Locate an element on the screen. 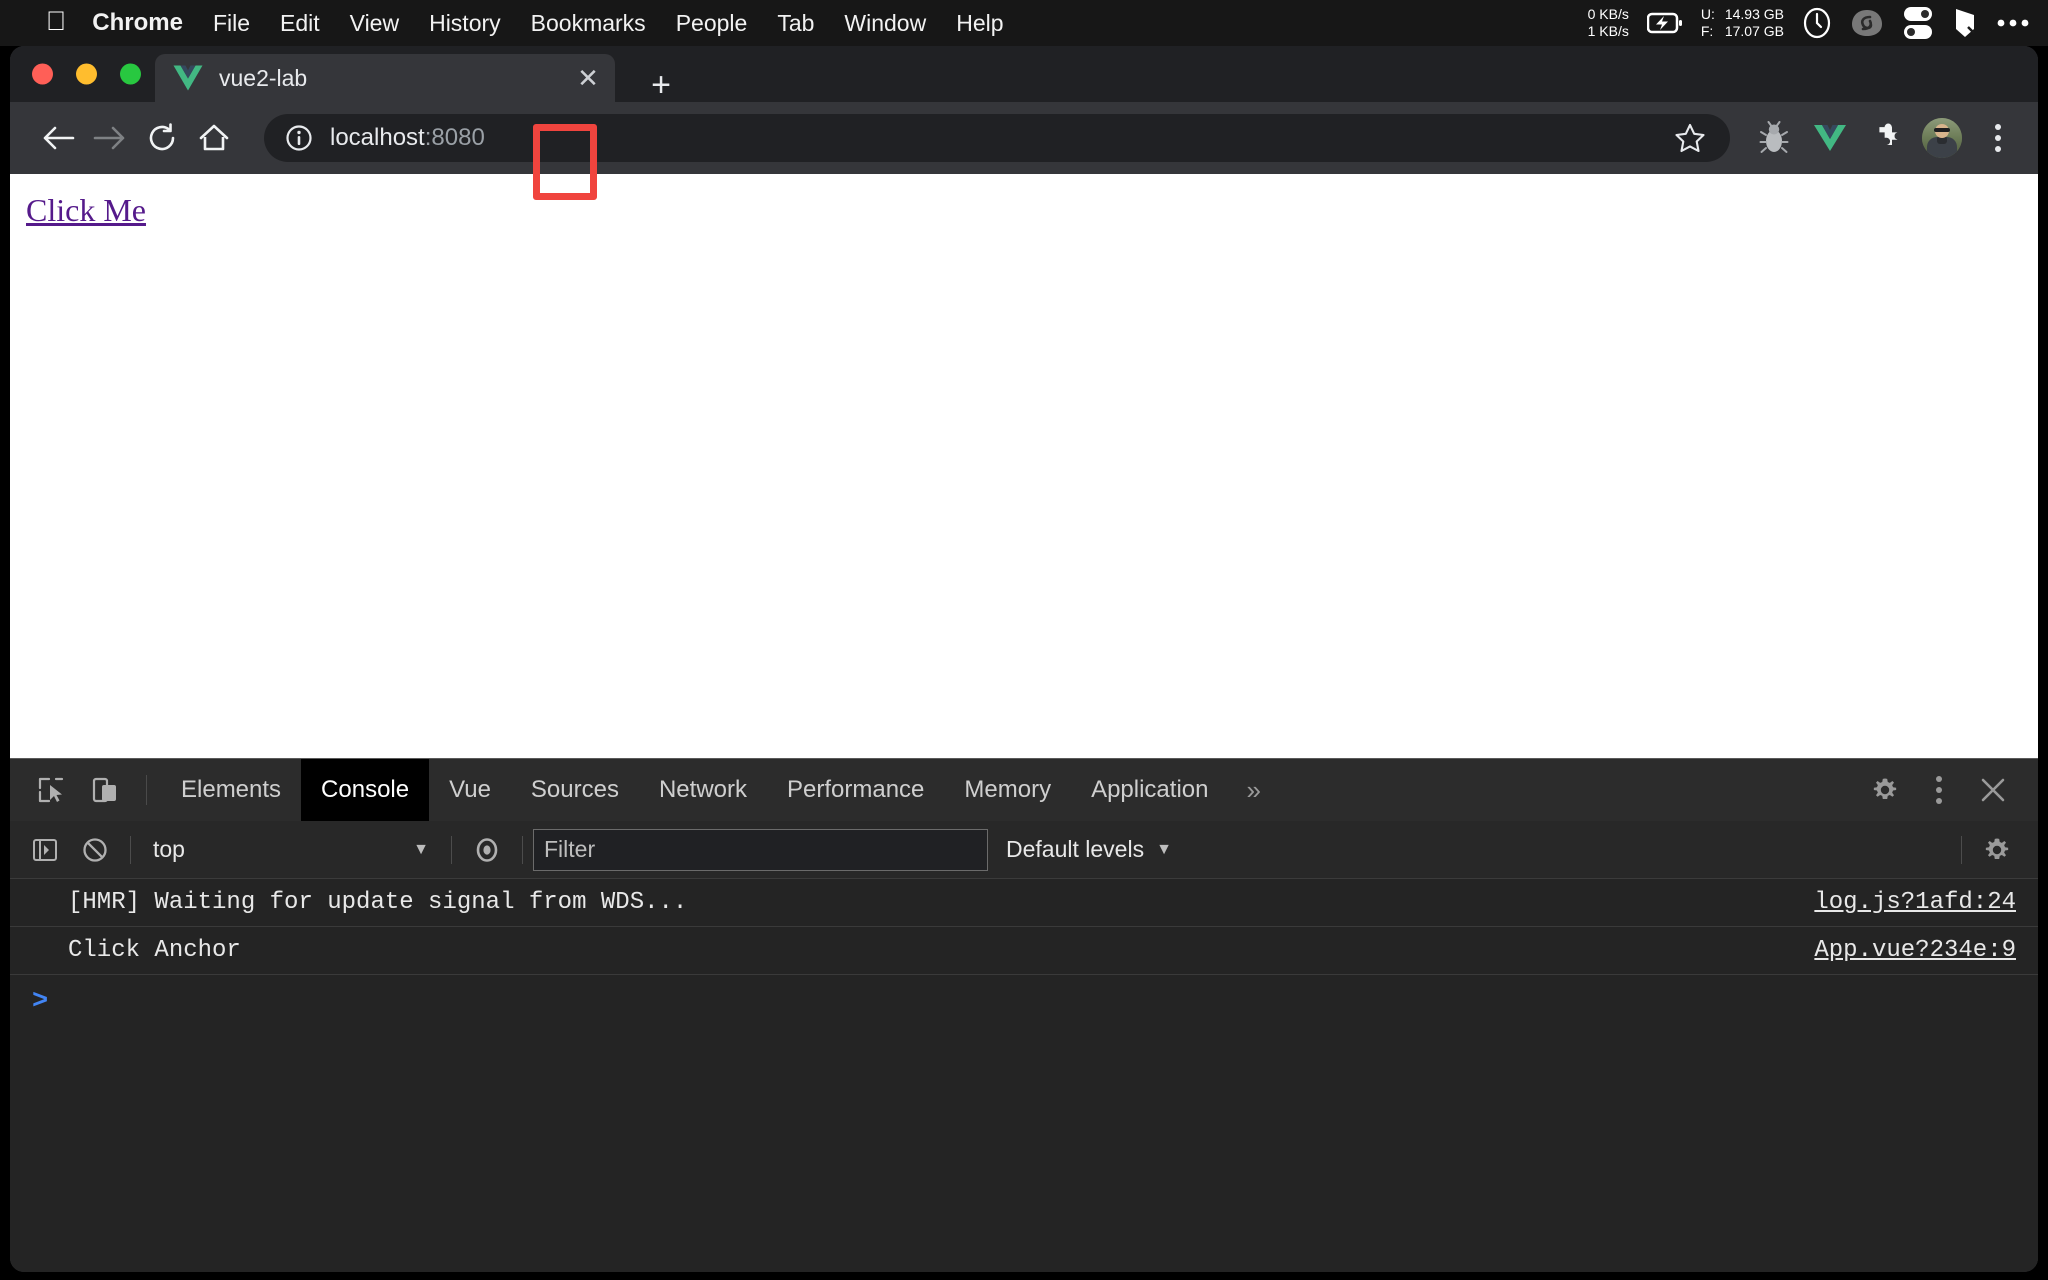  memory-free-value: 17.07 GB is located at coordinates (1754, 31).